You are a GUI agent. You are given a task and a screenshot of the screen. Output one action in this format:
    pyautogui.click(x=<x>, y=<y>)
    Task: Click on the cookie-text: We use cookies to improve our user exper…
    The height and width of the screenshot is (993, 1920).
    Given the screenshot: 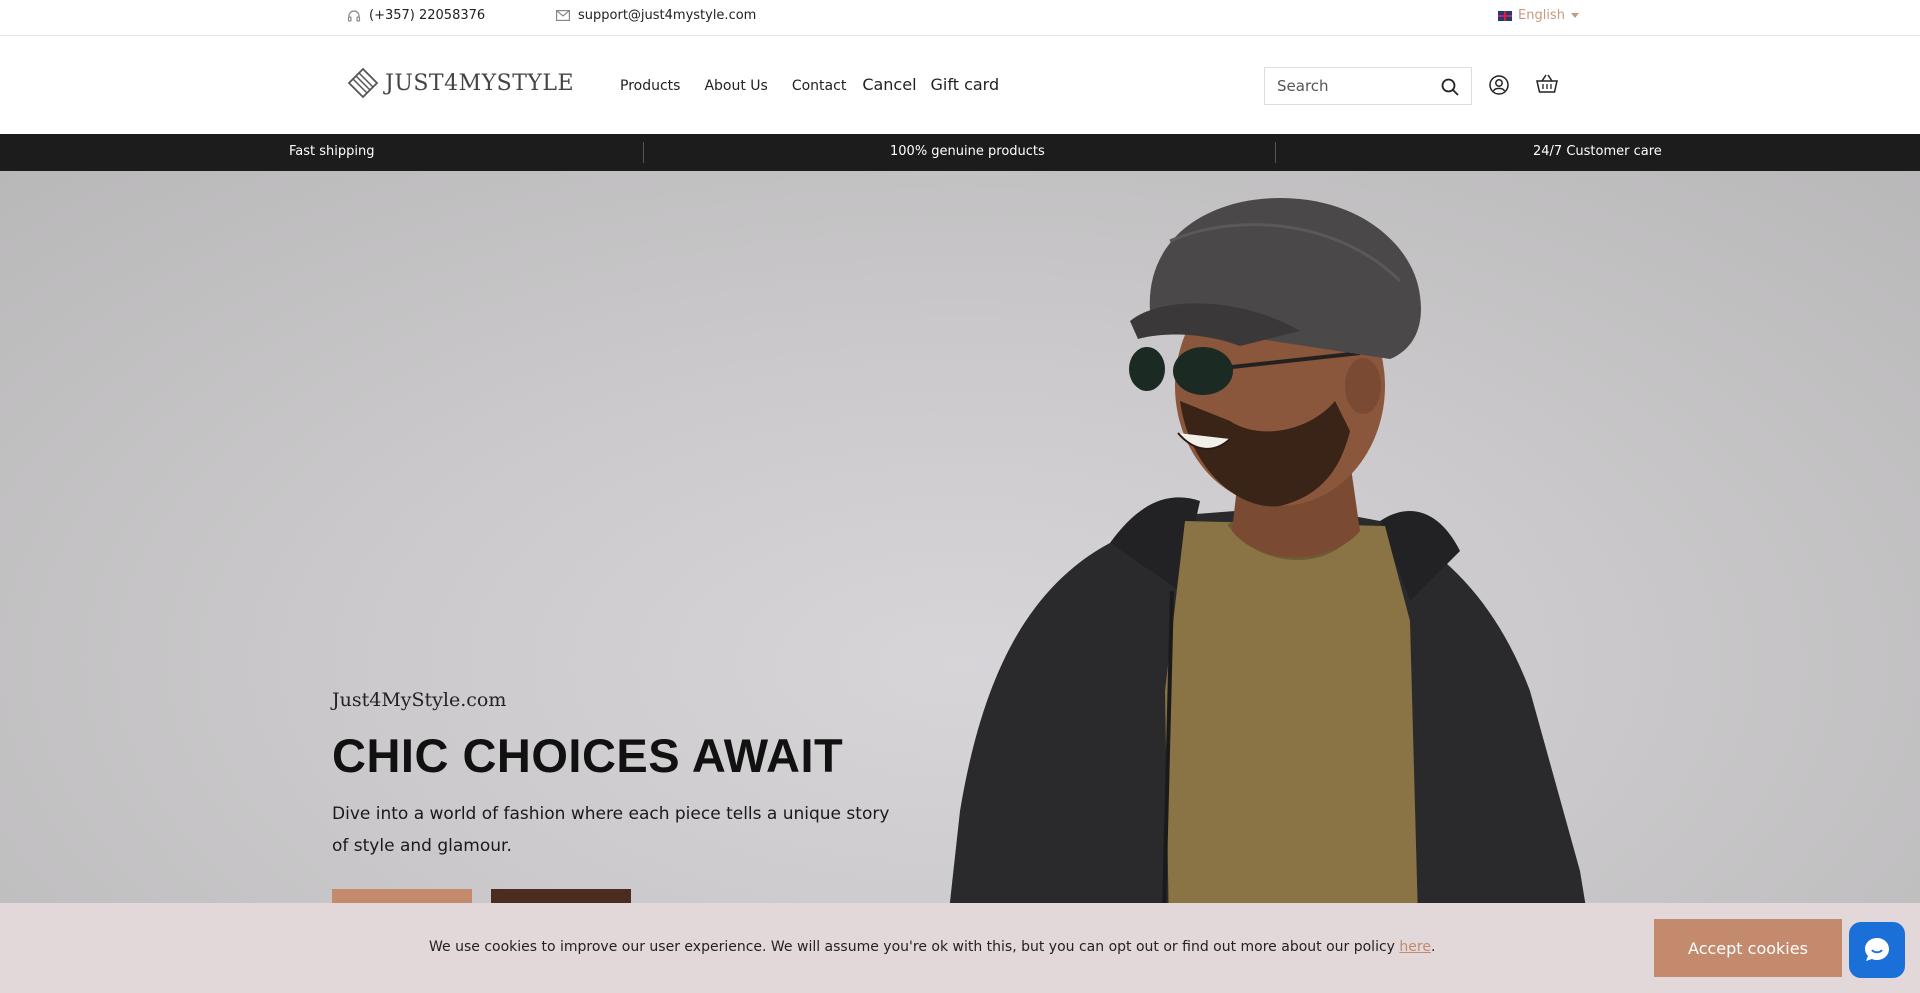 What is the action you would take?
    pyautogui.click(x=912, y=947)
    